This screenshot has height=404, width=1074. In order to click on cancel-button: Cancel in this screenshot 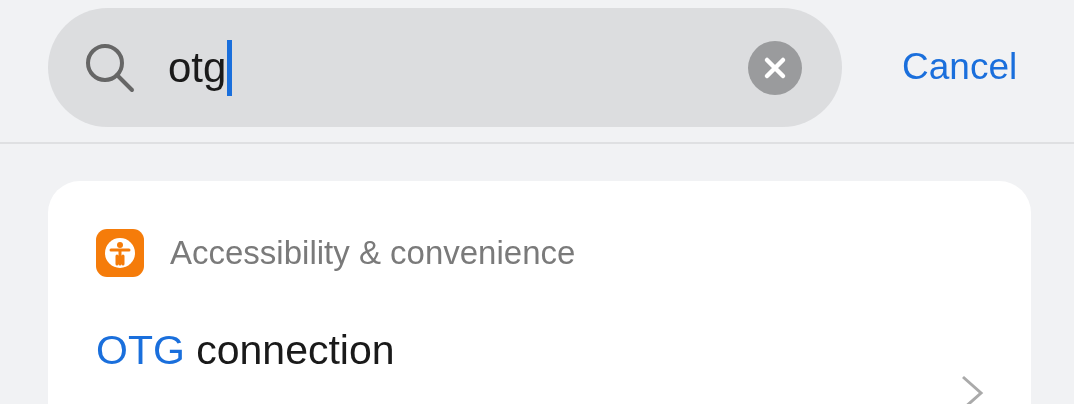, I will do `click(960, 67)`.